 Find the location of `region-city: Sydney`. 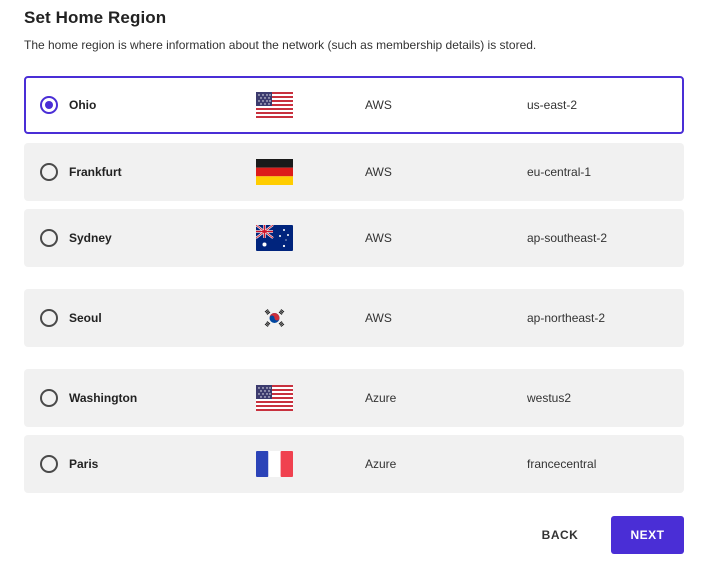

region-city: Sydney is located at coordinates (90, 238).